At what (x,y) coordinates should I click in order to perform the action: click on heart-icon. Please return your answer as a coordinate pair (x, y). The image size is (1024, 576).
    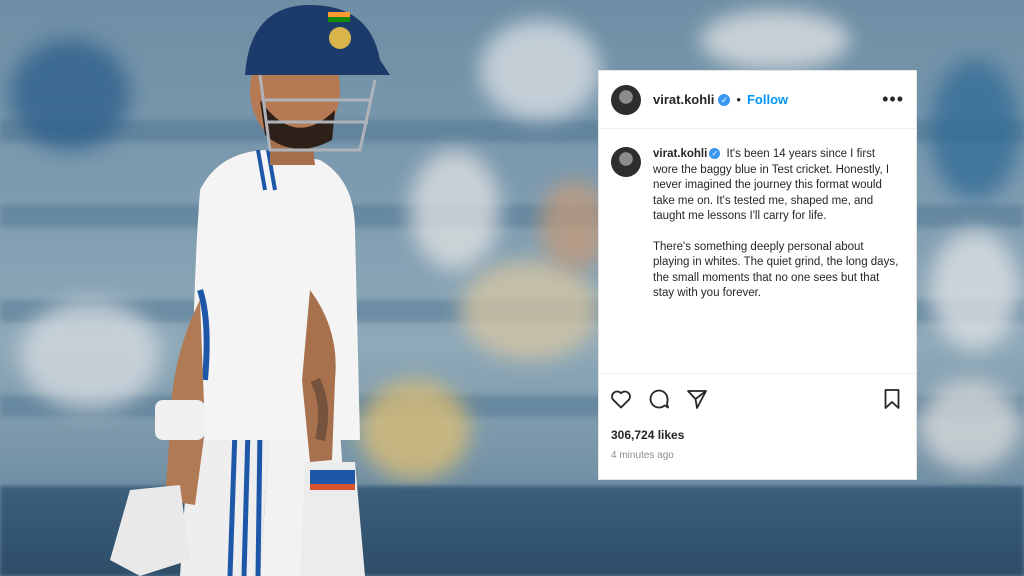
    Looking at the image, I should click on (621, 399).